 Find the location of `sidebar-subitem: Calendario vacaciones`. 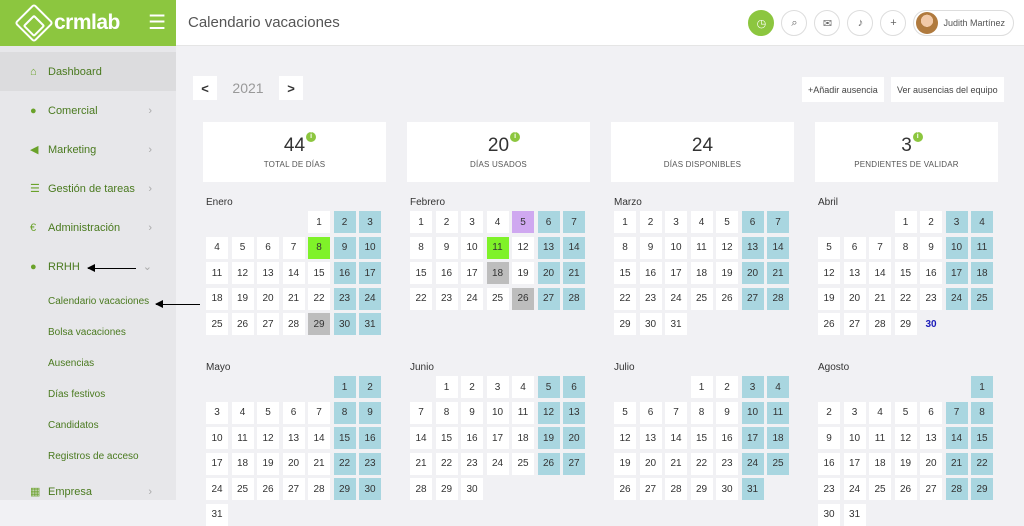

sidebar-subitem: Calendario vacaciones is located at coordinates (88, 301).